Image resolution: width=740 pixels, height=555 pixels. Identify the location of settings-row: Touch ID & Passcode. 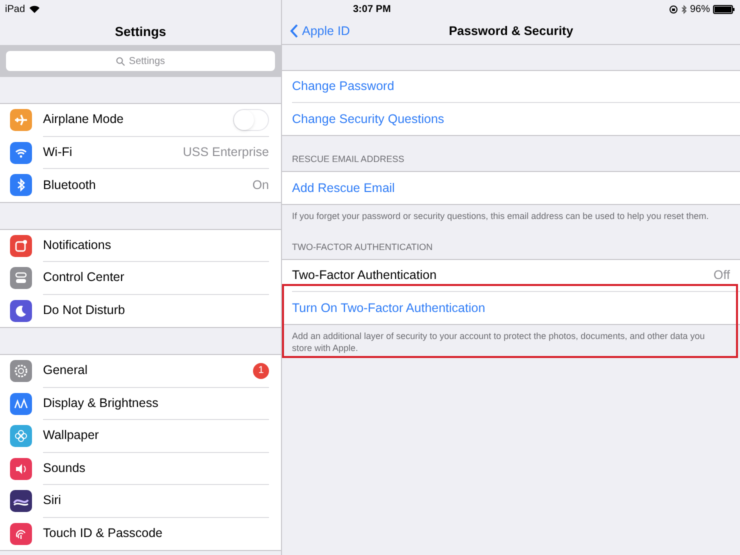
(140, 534).